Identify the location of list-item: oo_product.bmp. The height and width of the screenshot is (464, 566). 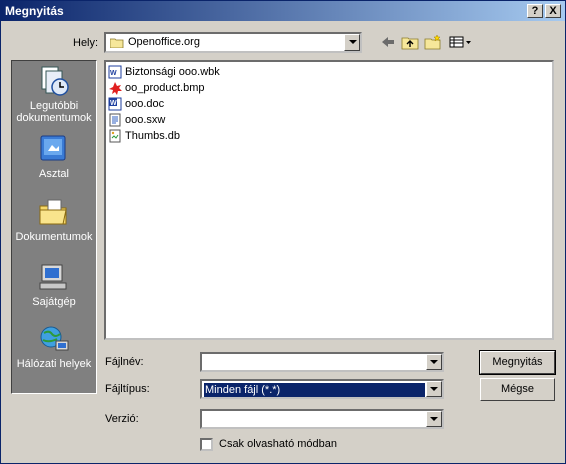
(156, 88).